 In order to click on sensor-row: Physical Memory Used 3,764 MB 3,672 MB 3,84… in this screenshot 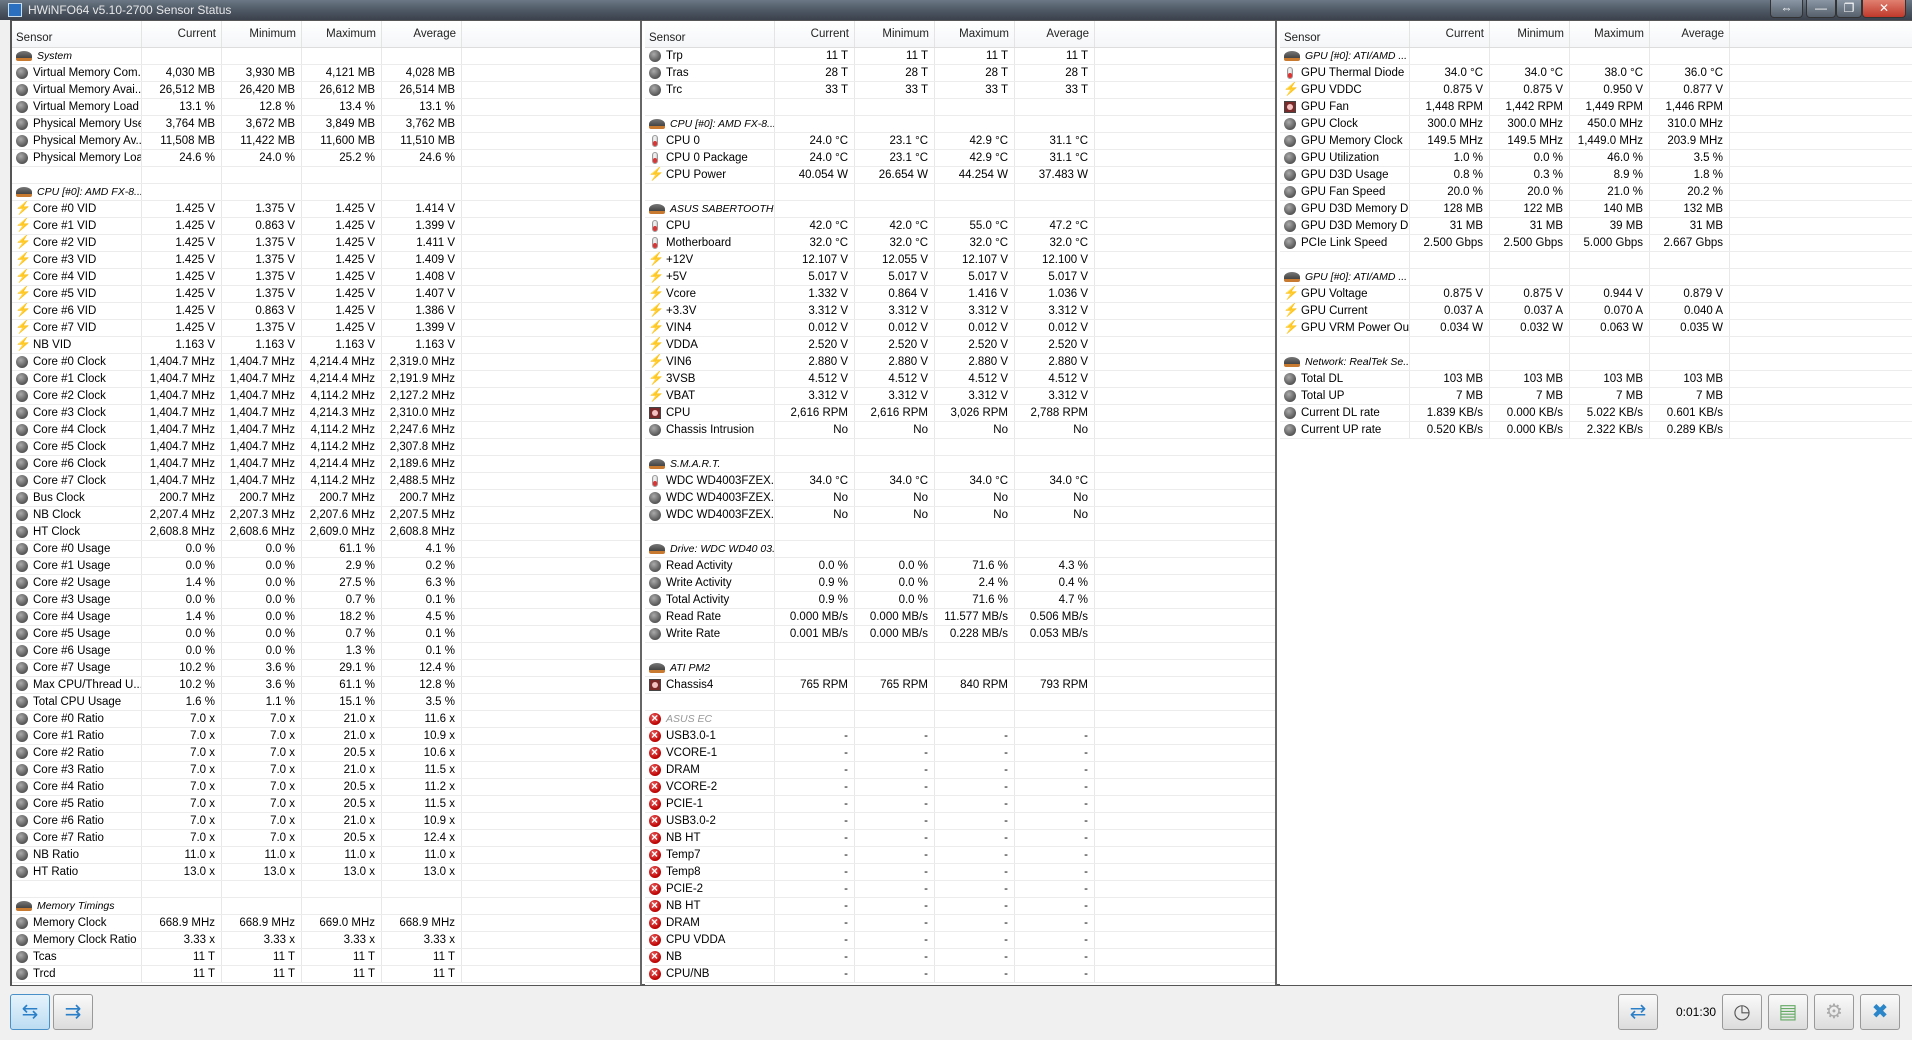, I will do `click(326, 124)`.